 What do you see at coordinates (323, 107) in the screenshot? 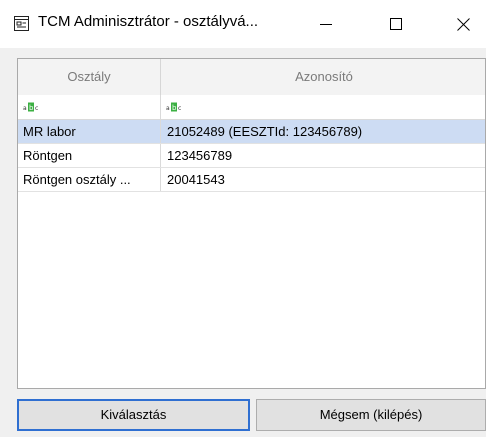
I see `filter-cell-azonosito: a b c` at bounding box center [323, 107].